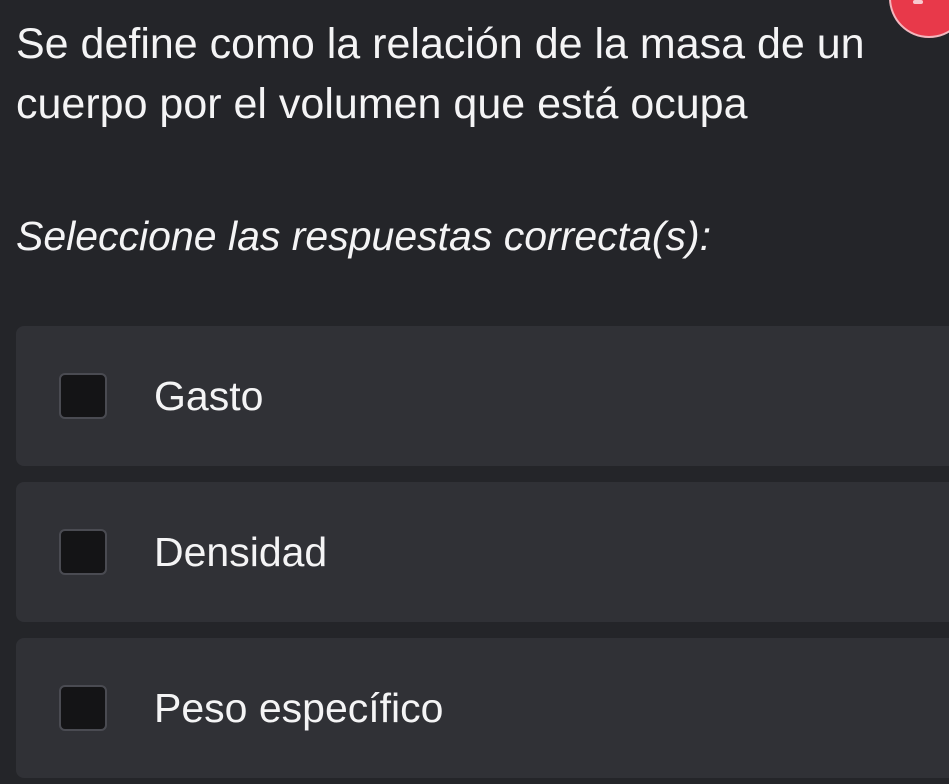  What do you see at coordinates (241, 552) in the screenshot?
I see `answer-option-label: Densidad` at bounding box center [241, 552].